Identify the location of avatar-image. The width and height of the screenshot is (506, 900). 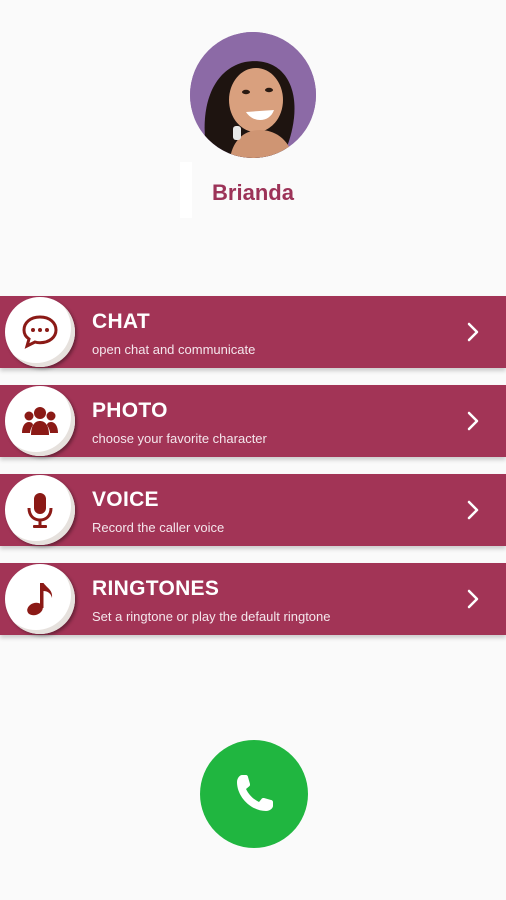
(253, 95).